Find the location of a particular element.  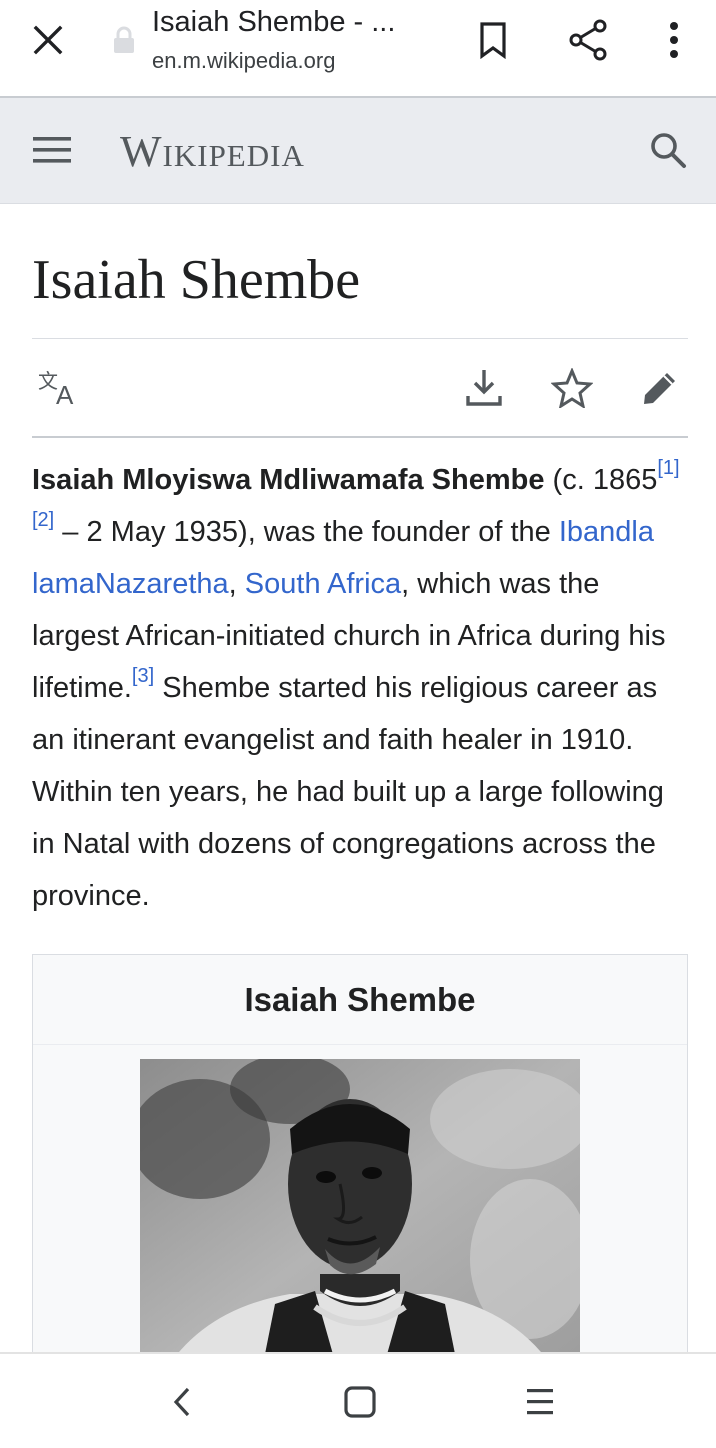

lead-text: , is located at coordinates (236, 584).